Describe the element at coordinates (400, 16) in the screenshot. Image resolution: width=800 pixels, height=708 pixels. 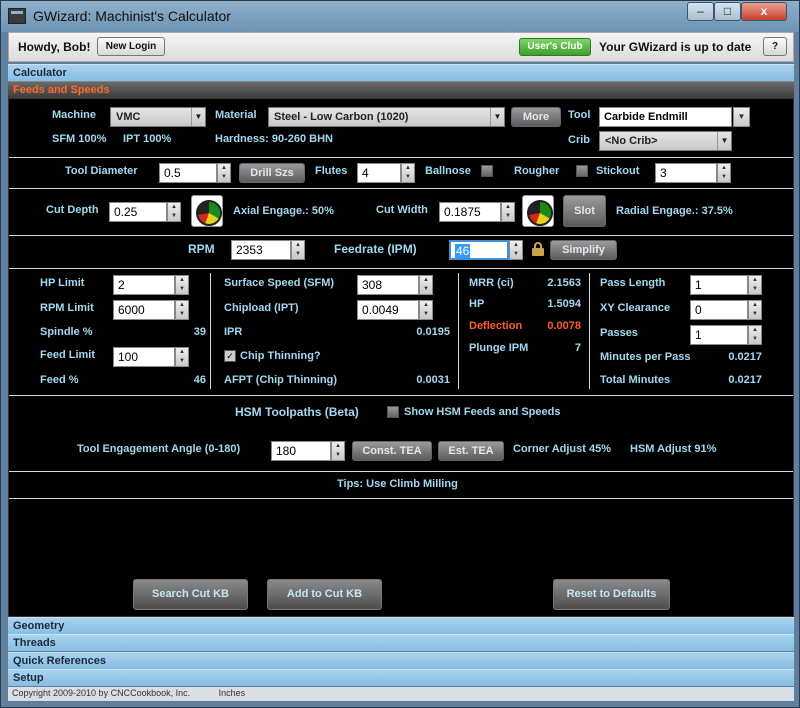
I see `title-bar: GWizard: Machinist's Calculator – □ x` at that location.